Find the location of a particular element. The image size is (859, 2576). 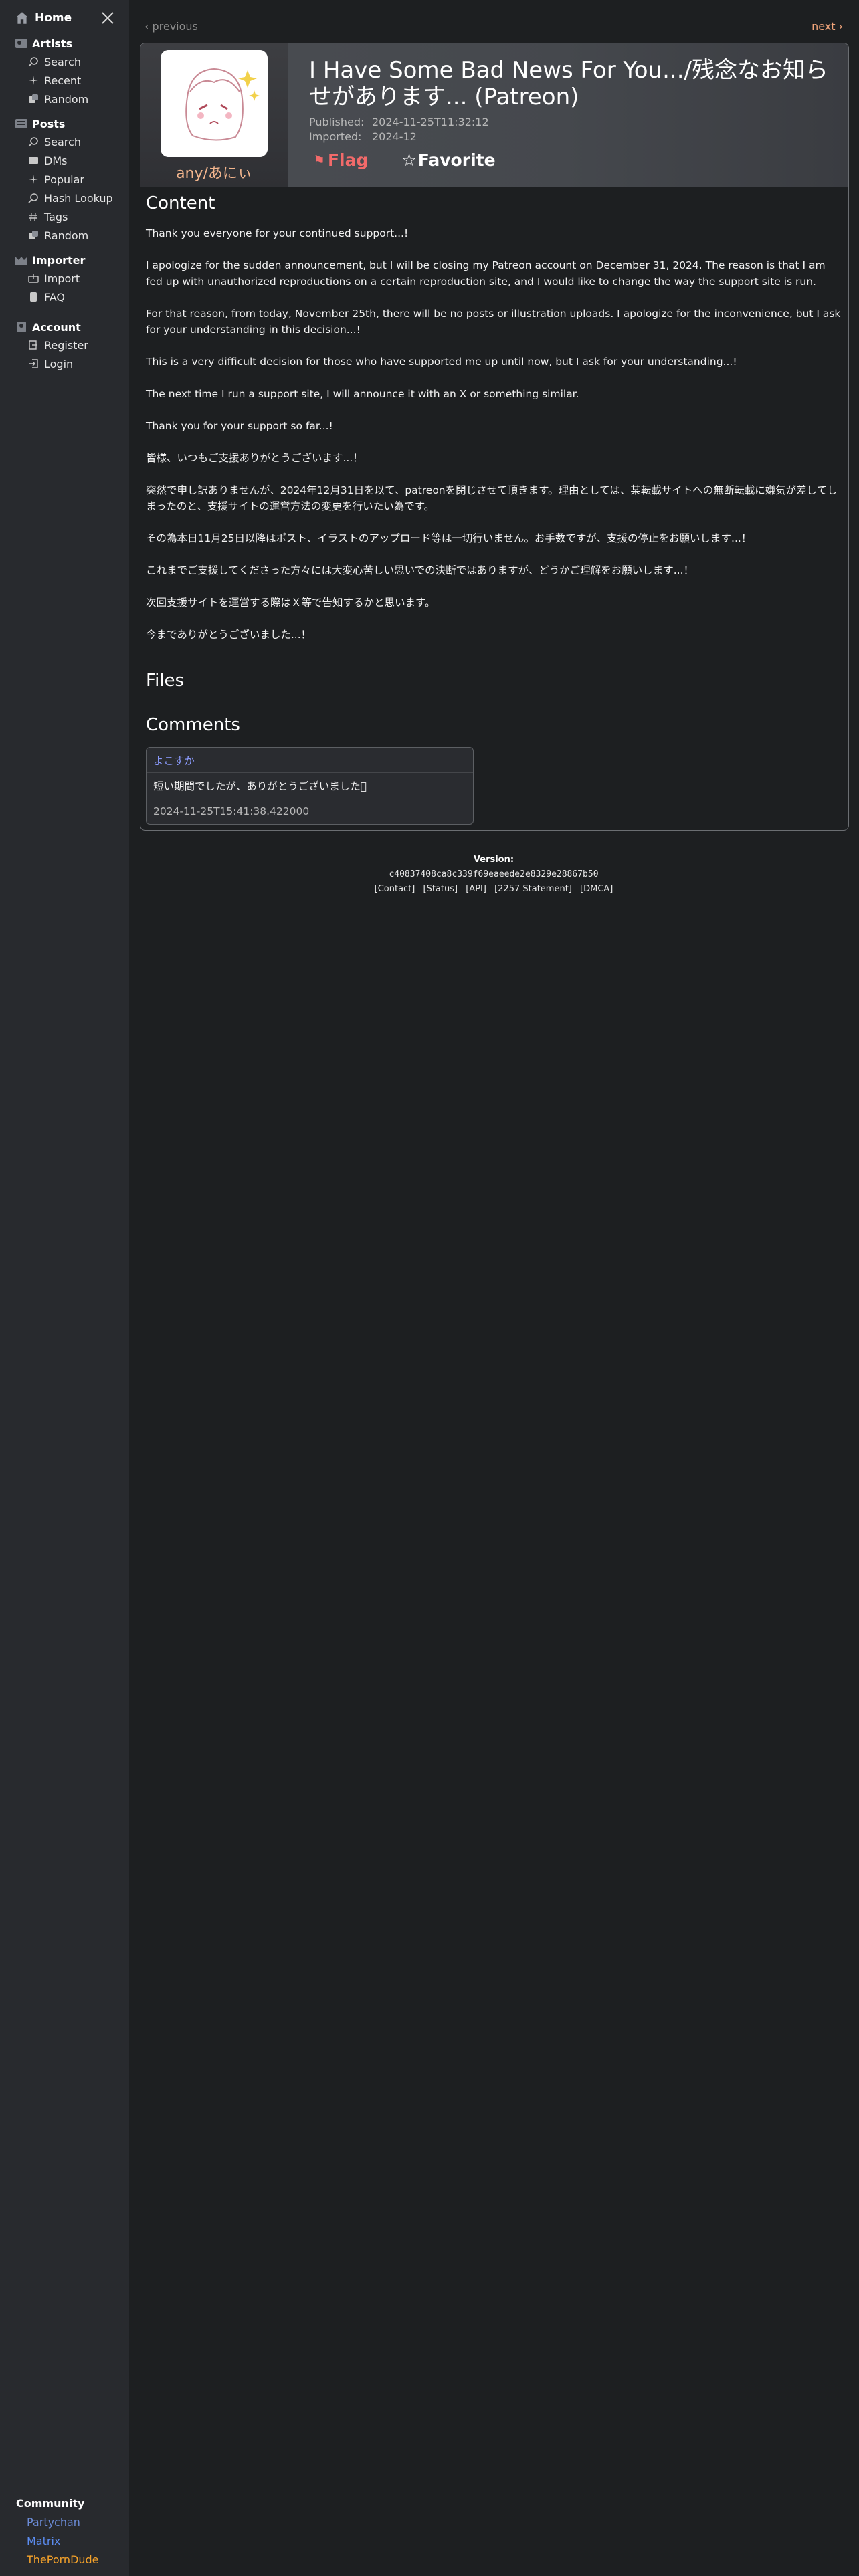

register-icon is located at coordinates (33, 345).